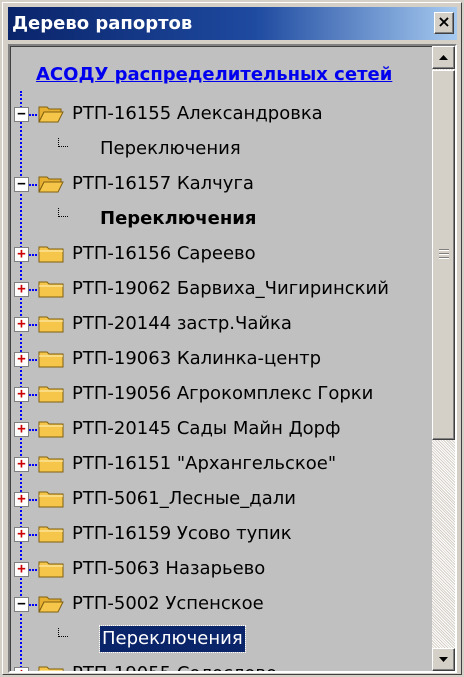 The image size is (464, 677). What do you see at coordinates (168, 604) in the screenshot?
I see `tree-node-label: РТП-5002 Успенское` at bounding box center [168, 604].